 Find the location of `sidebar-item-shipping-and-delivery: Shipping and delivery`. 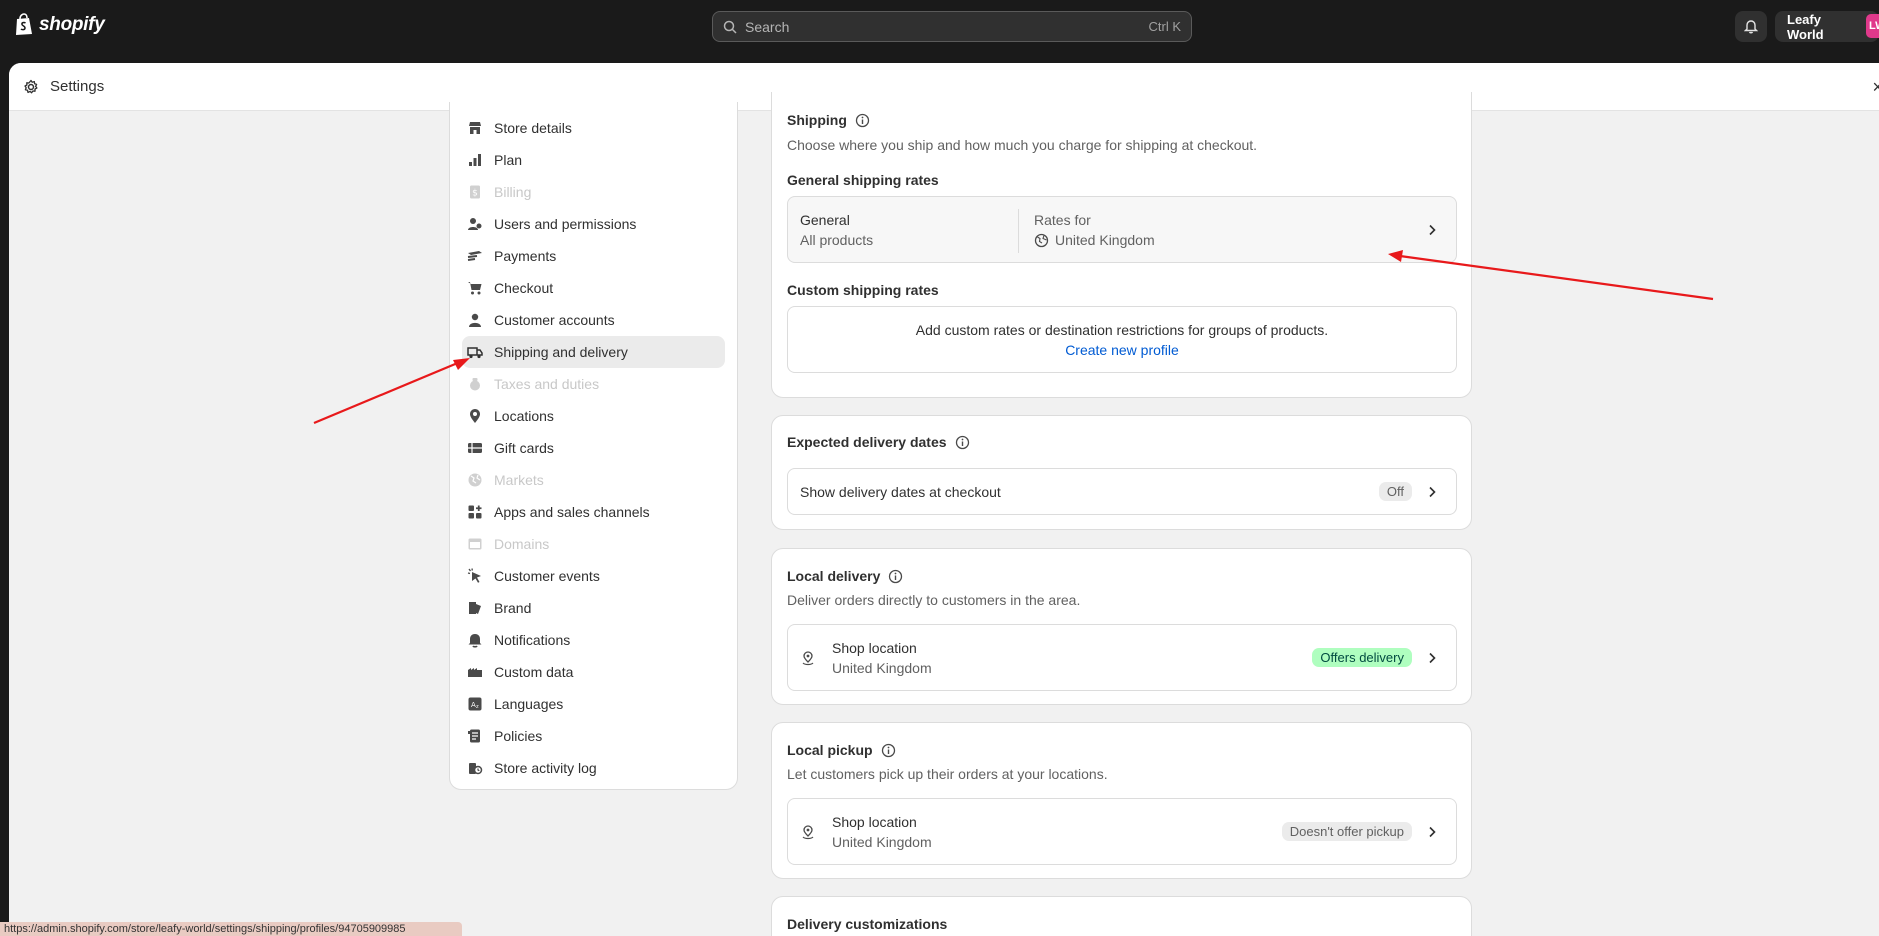

sidebar-item-shipping-and-delivery: Shipping and delivery is located at coordinates (593, 352).